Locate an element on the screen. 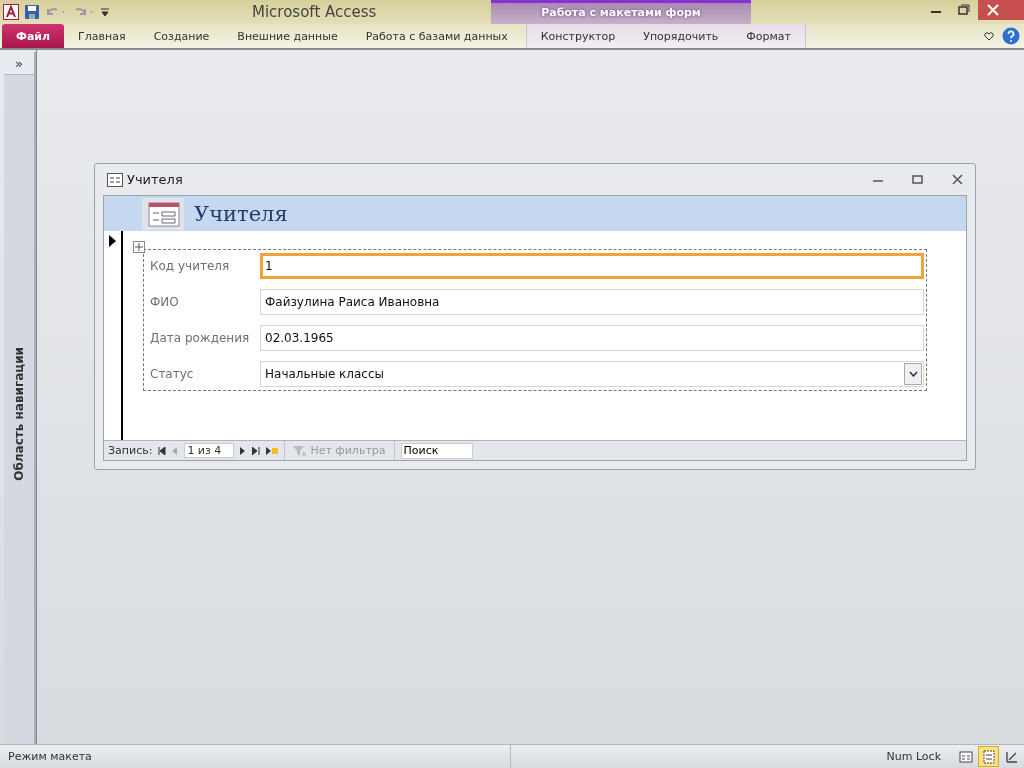 This screenshot has height=768, width=1024. field-label: Статус is located at coordinates (172, 374).